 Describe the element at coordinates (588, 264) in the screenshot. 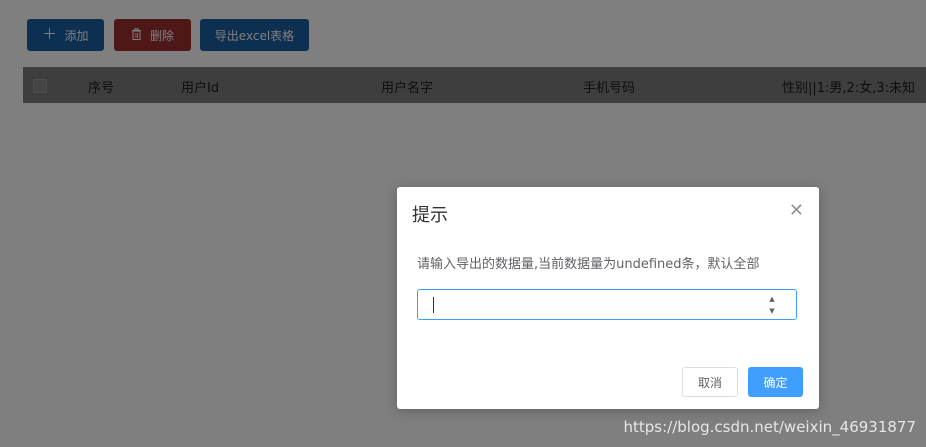

I see `dialog-message: 请输入导出的数据量,当前数据量为undefined条，默认全部` at that location.